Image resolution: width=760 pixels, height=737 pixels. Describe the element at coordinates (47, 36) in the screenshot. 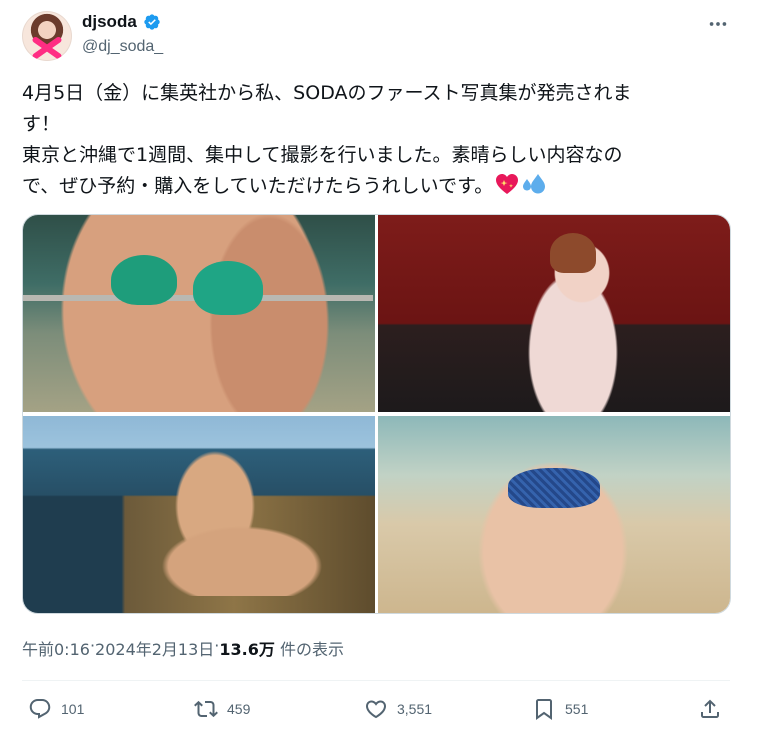

I see `avatar` at that location.